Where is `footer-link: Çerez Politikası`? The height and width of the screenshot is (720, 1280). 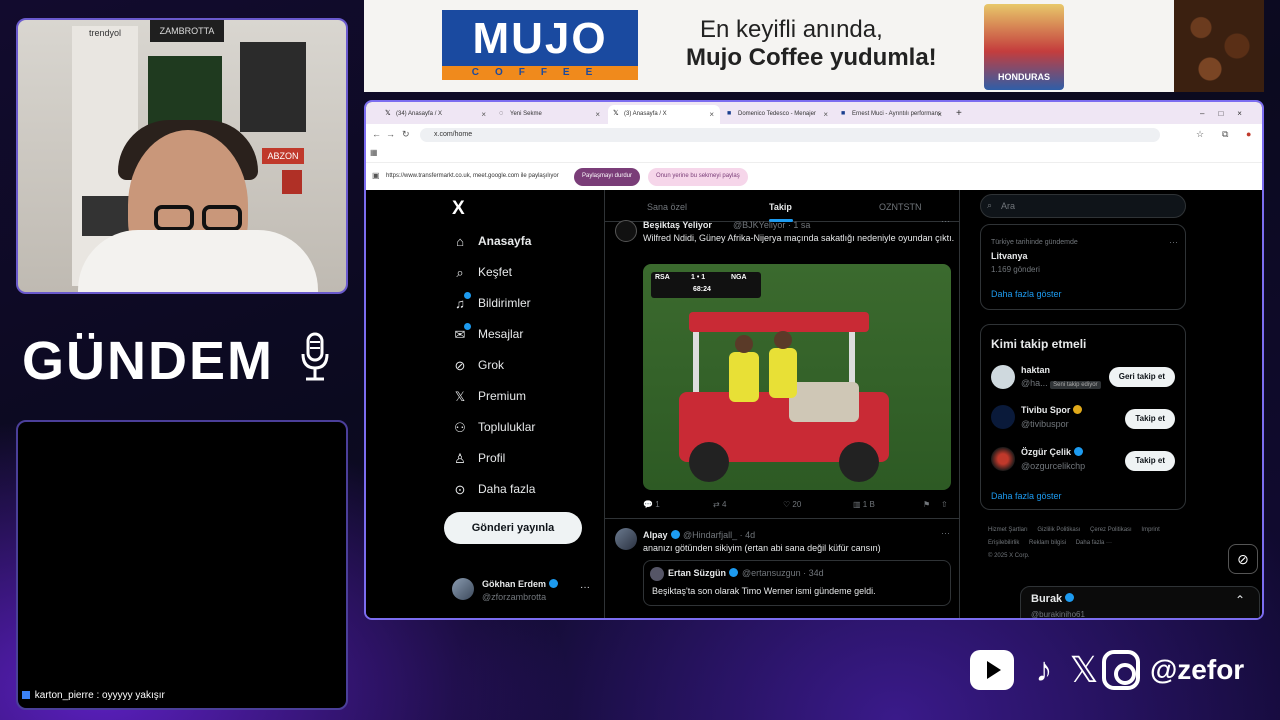 footer-link: Çerez Politikası is located at coordinates (1111, 530).